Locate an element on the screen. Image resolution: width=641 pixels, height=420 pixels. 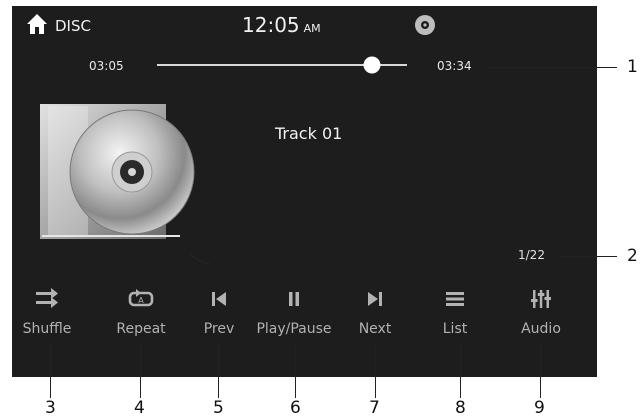
clock: 12:05 AM is located at coordinates (281, 25).